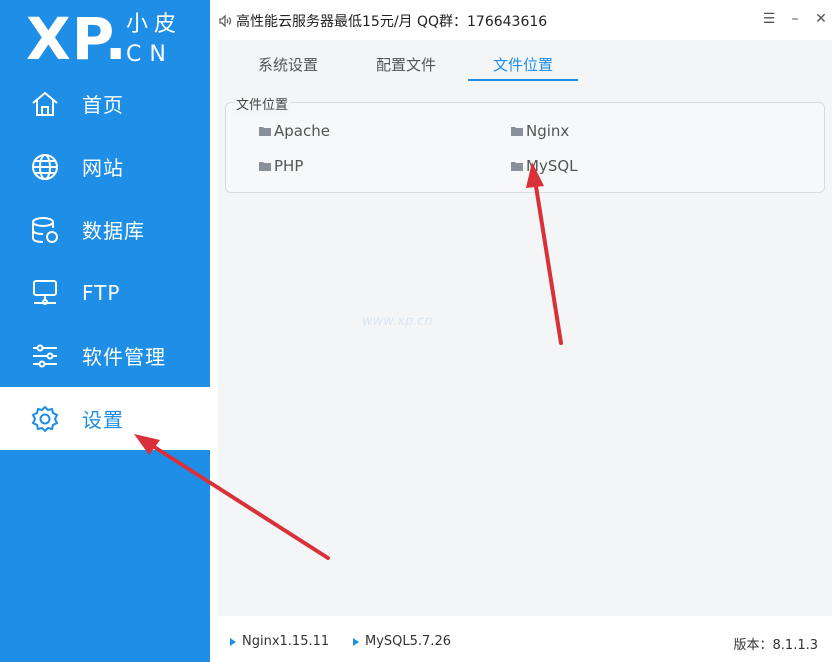  I want to click on status-nginx-label: Nginx1.15.11, so click(286, 641).